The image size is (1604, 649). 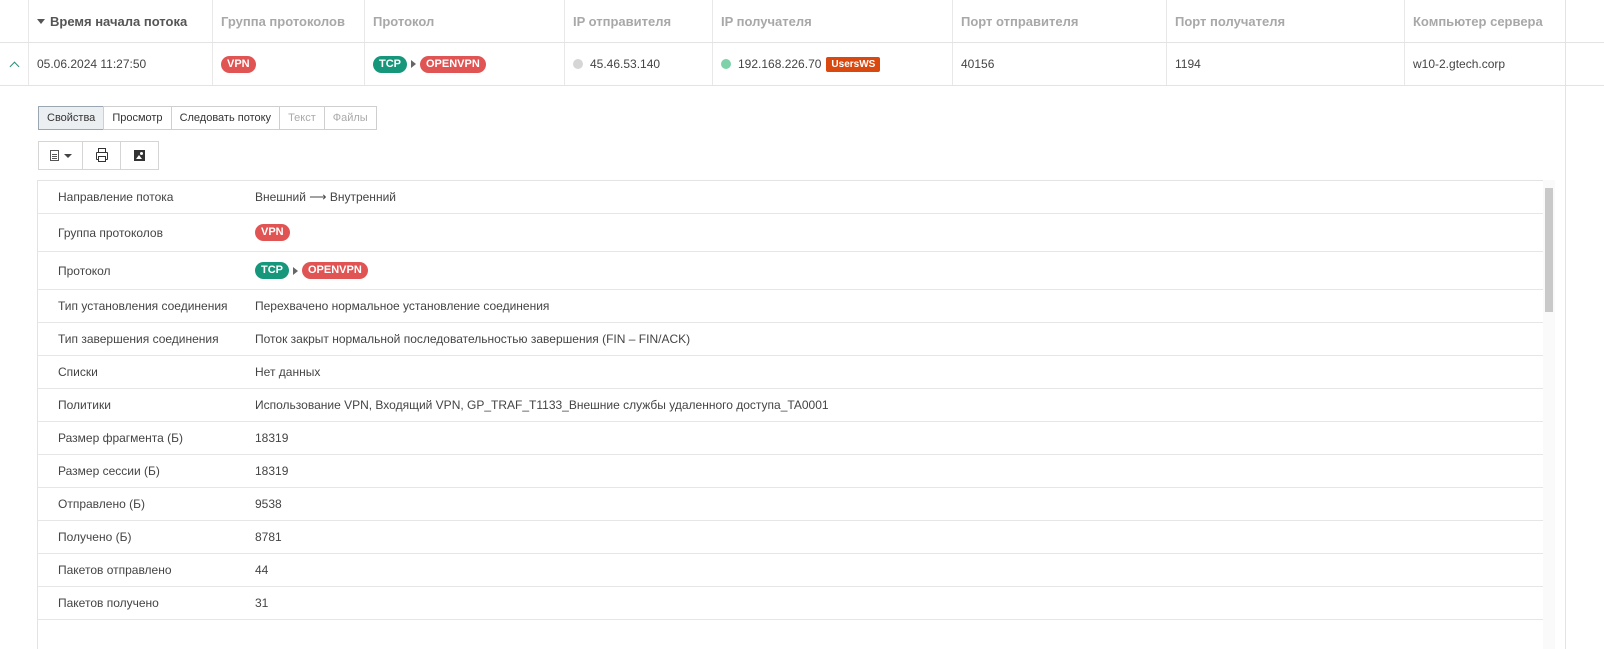 I want to click on cell-start-time: 05.06.2024 11:27:50, so click(x=120, y=64).